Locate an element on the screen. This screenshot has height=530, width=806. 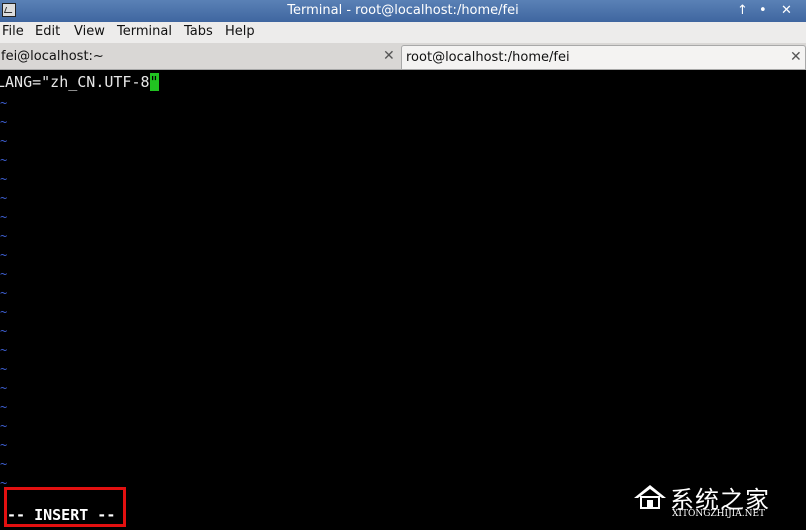
menu-file: File is located at coordinates (13, 31).